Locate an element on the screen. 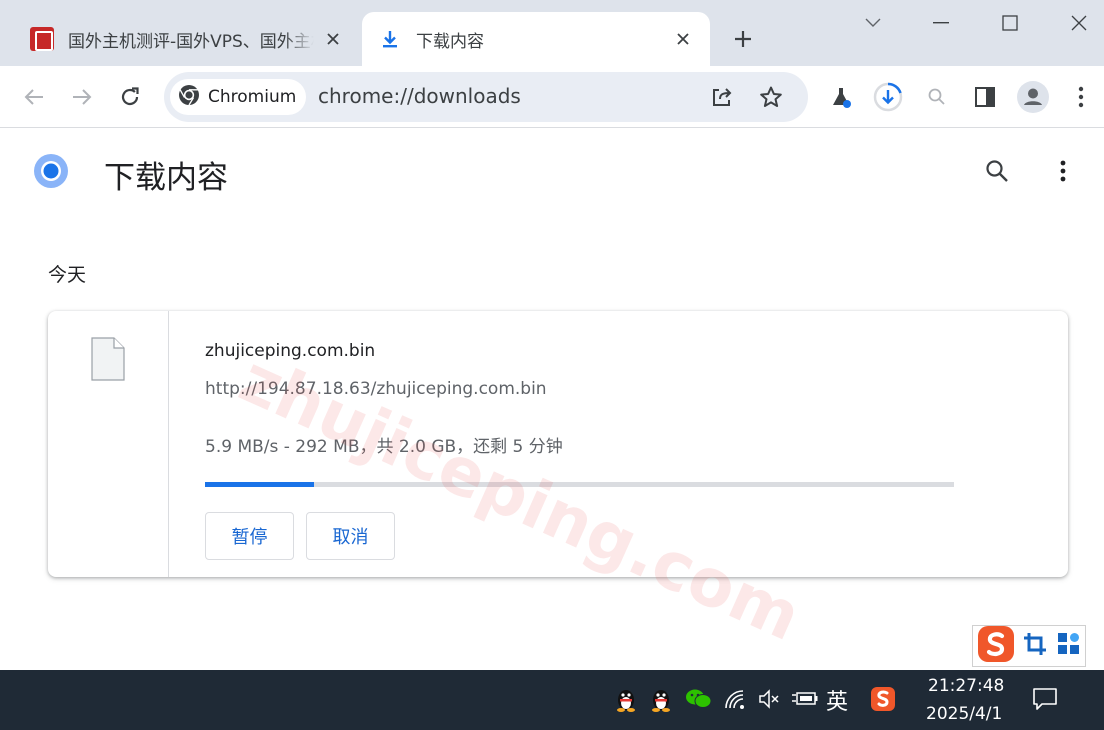 The height and width of the screenshot is (730, 1104). cancel-button: 取消 is located at coordinates (350, 536).